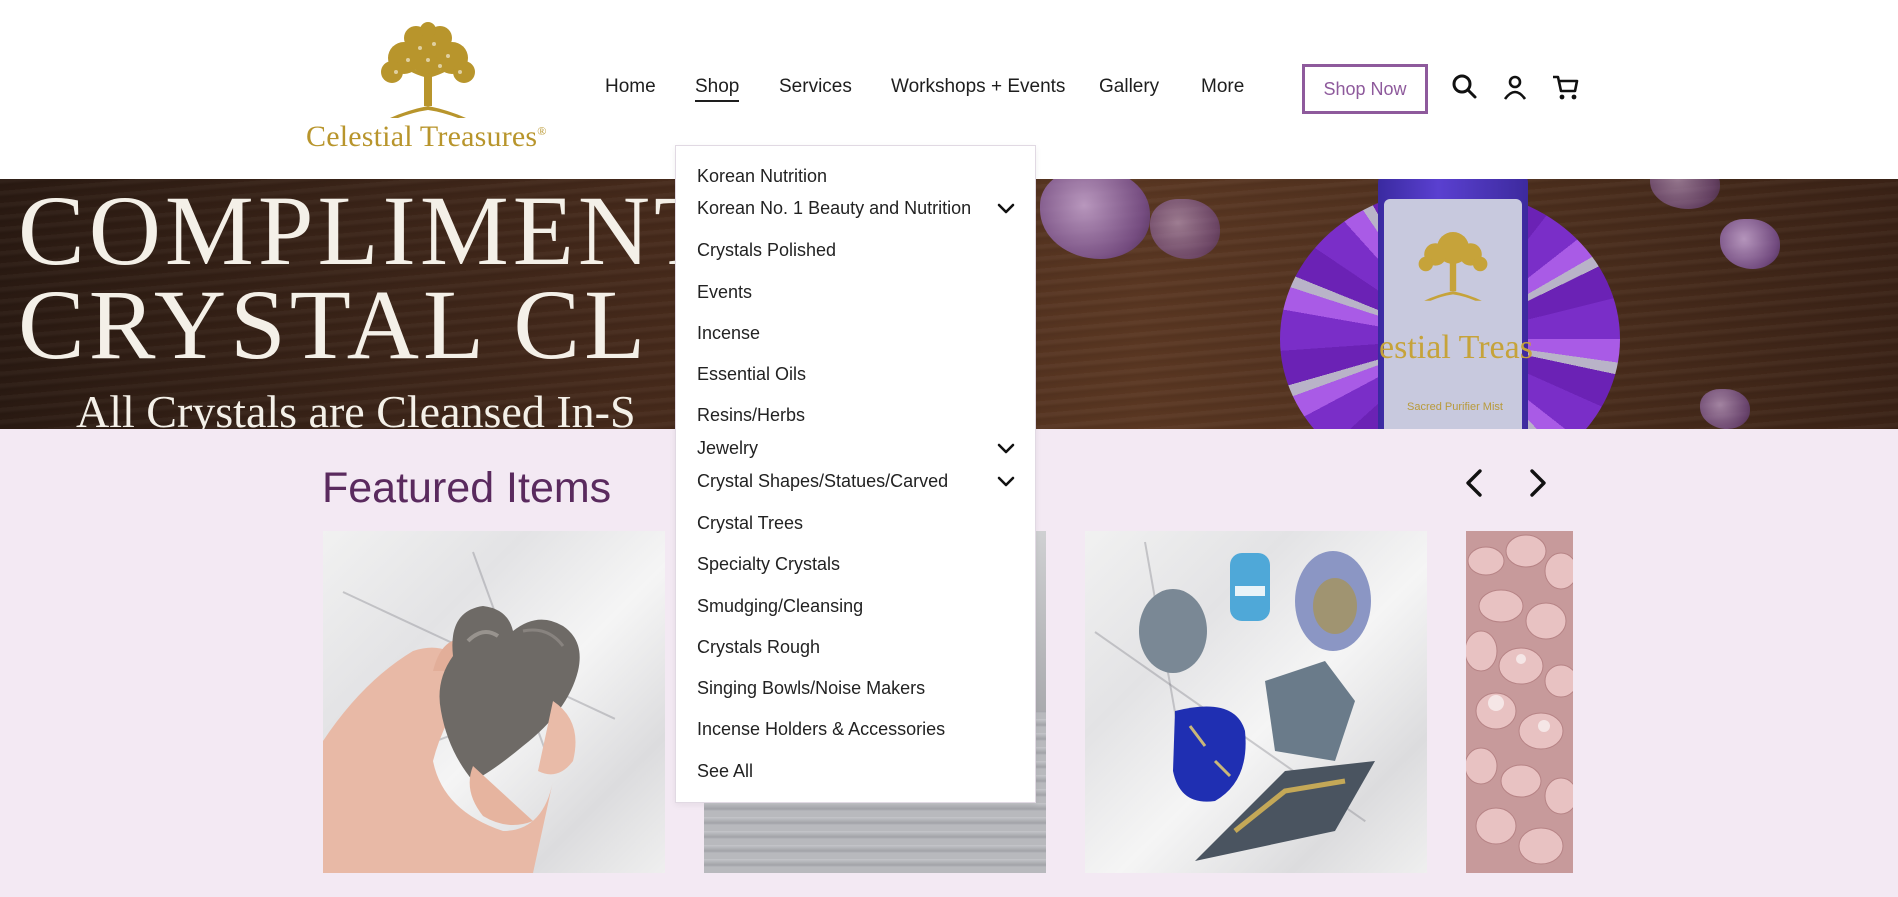  What do you see at coordinates (1465, 87) in the screenshot?
I see `search-icon` at bounding box center [1465, 87].